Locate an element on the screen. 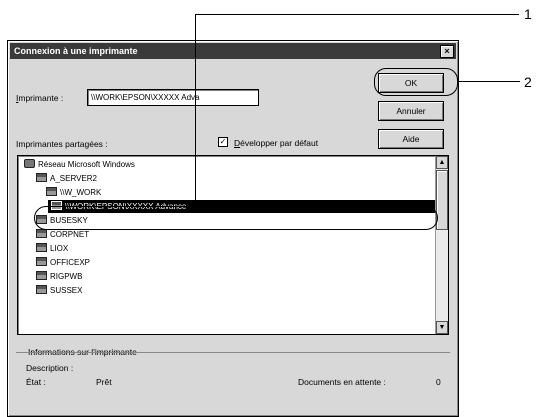 This screenshot has width=547, height=417. help-button: Aide is located at coordinates (411, 139).